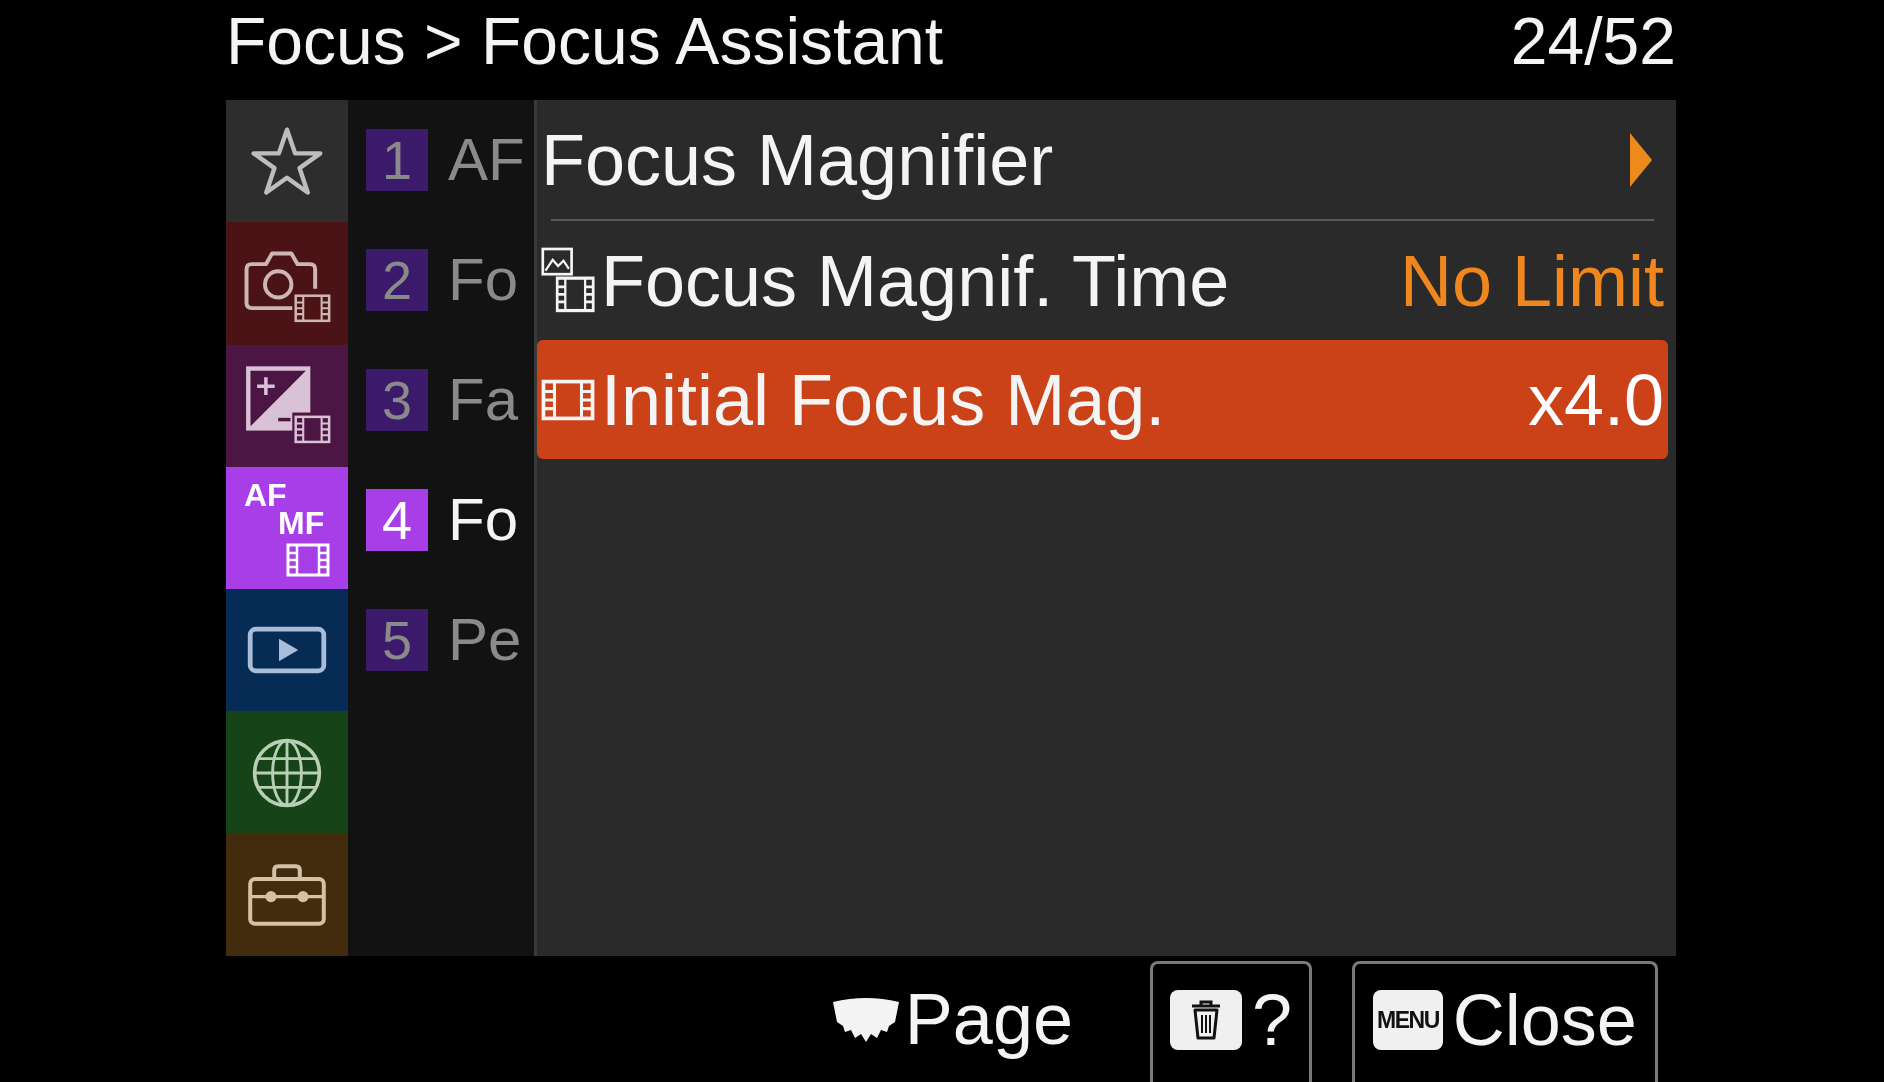  I want to click on menu-item: Initial Focus Mag. x4.0, so click(1102, 399).